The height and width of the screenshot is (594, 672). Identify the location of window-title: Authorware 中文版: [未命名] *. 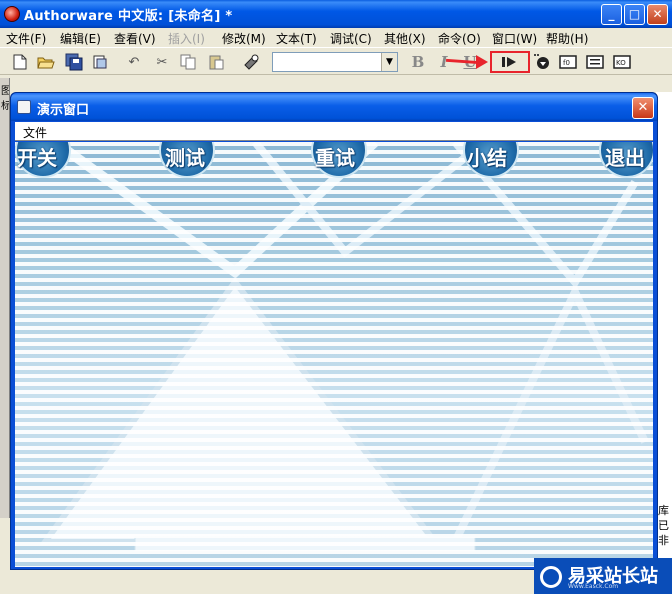
(128, 16).